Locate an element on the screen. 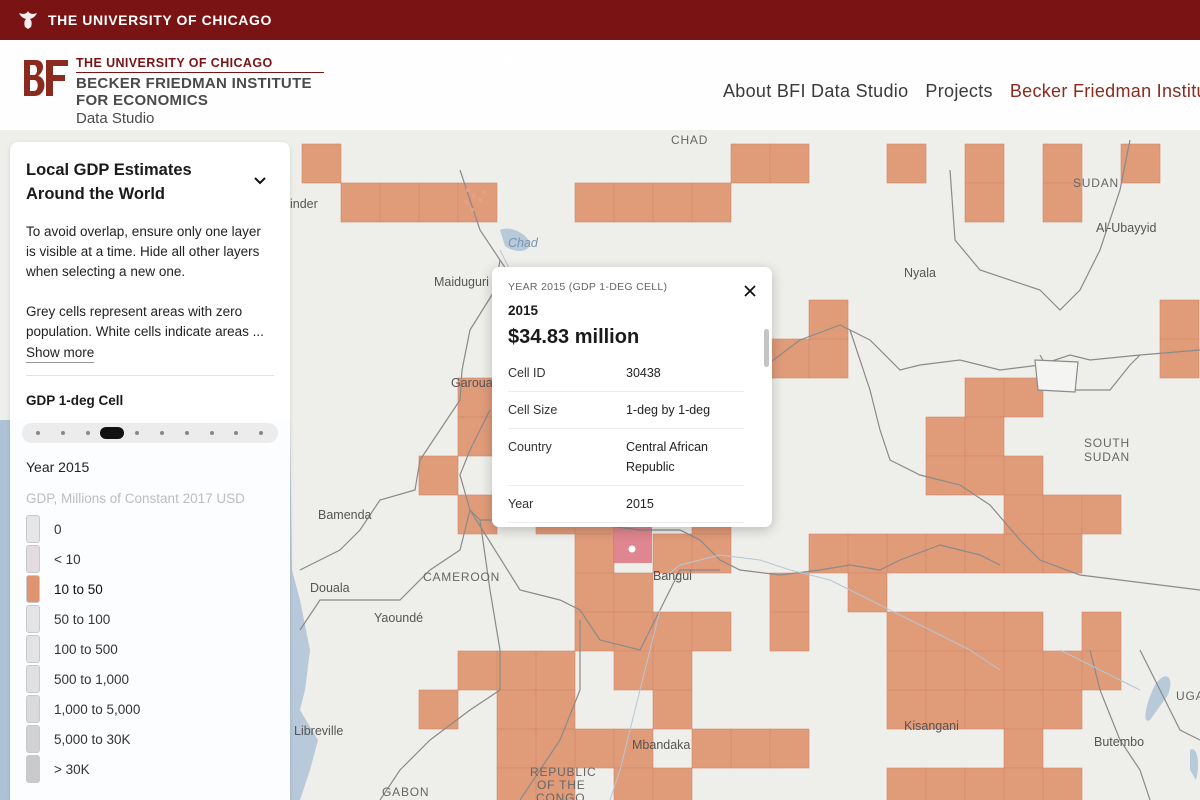 This screenshot has height=800, width=1200. nav-bfi: Becker Friedman Institu is located at coordinates (1105, 91).